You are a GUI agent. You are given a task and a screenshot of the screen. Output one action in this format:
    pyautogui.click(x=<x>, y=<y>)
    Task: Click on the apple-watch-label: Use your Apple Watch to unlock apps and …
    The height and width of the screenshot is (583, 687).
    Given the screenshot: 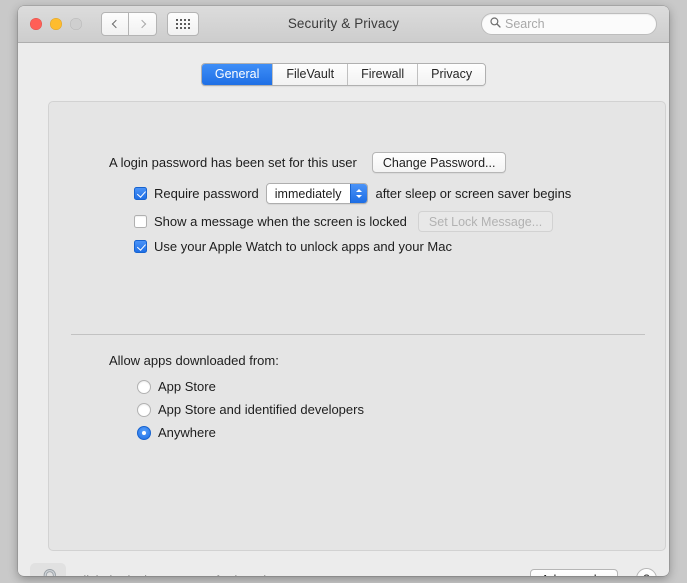 What is the action you would take?
    pyautogui.click(x=303, y=246)
    